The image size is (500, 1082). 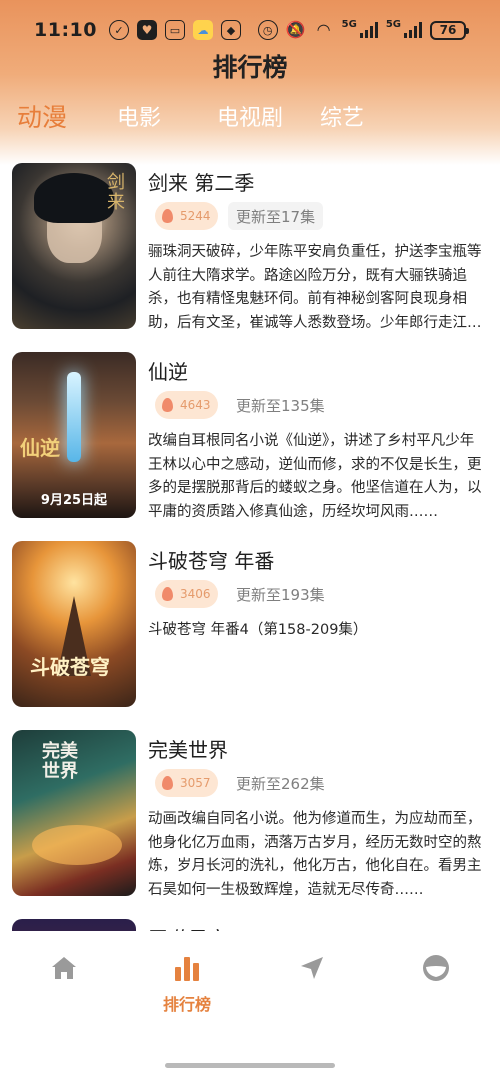 What do you see at coordinates (250, 67) in the screenshot?
I see `page-title: 排行榜` at bounding box center [250, 67].